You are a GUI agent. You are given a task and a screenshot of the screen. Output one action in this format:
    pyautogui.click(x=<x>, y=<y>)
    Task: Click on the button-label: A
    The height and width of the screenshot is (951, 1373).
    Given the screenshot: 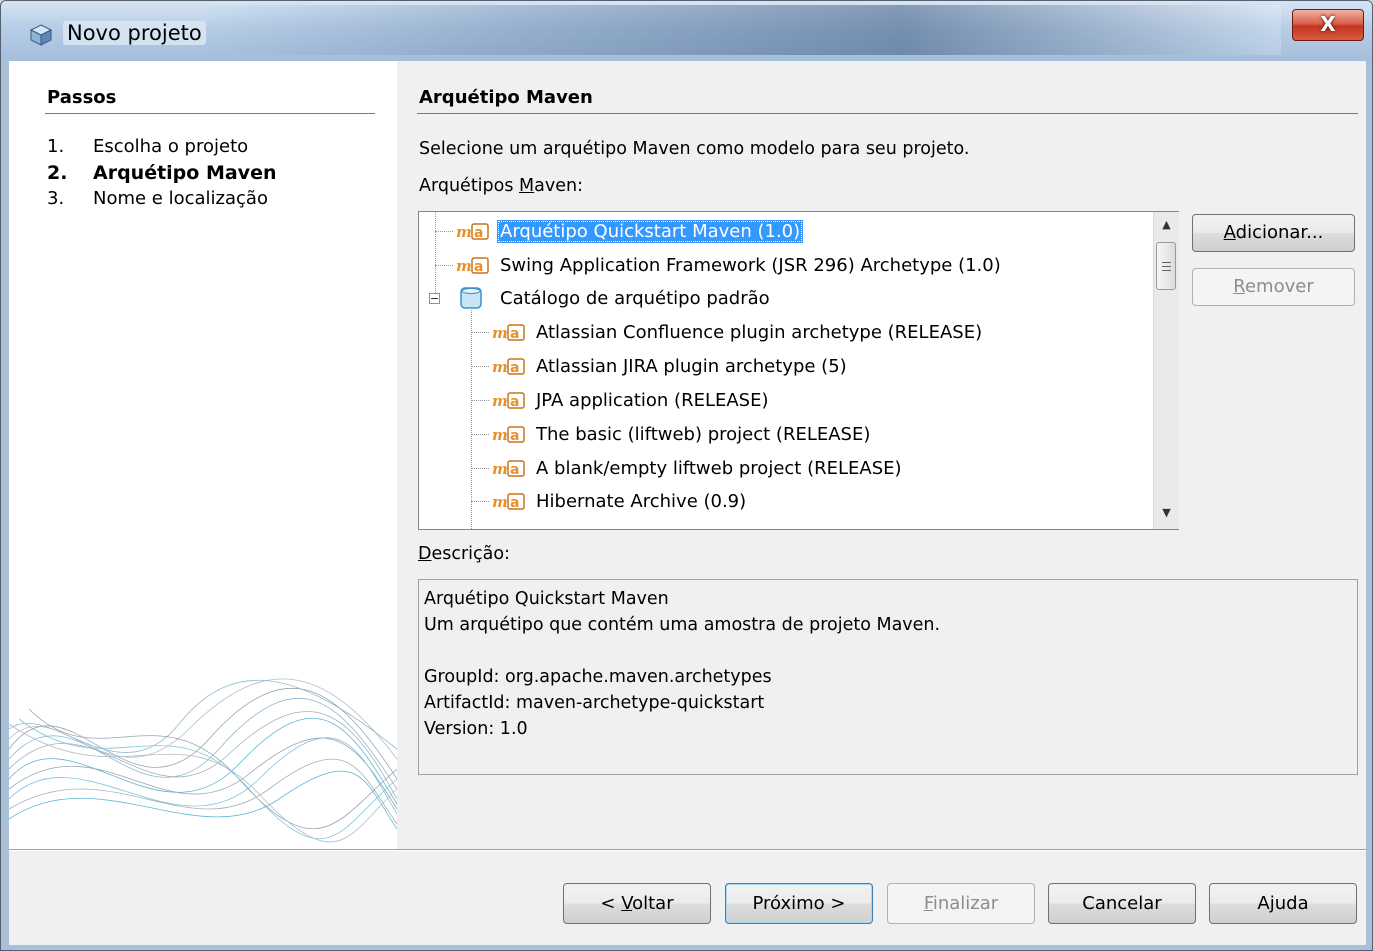 What is the action you would take?
    pyautogui.click(x=1263, y=903)
    